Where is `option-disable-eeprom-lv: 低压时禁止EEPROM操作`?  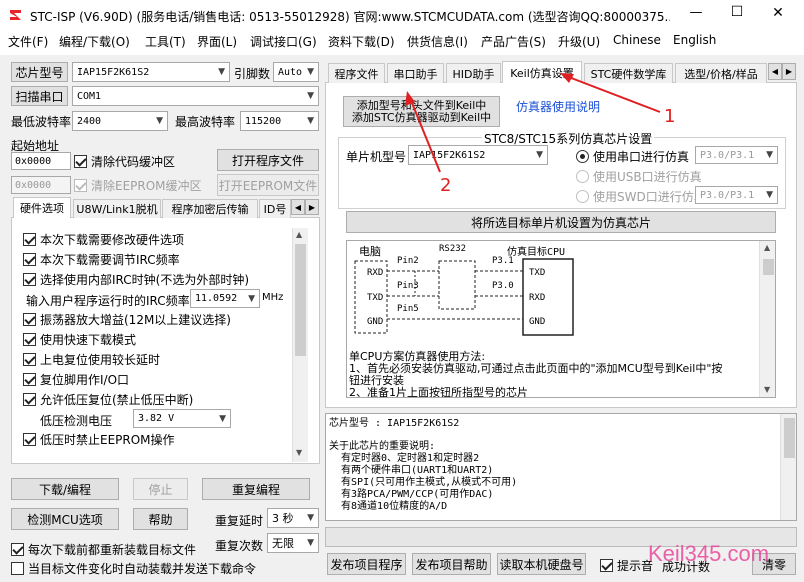
option-disable-eeprom-lv: 低压时禁止EEPROM操作 is located at coordinates (99, 439).